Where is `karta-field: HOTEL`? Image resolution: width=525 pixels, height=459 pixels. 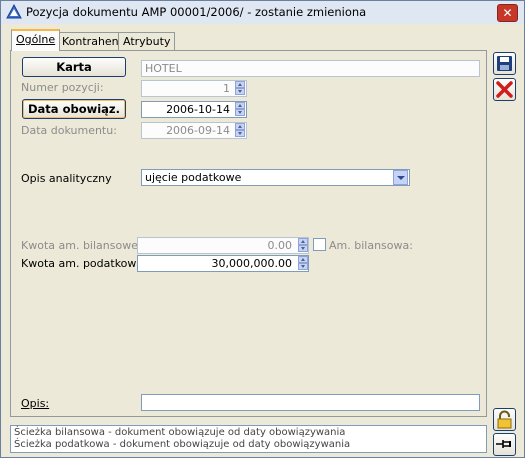 karta-field: HOTEL is located at coordinates (310, 68).